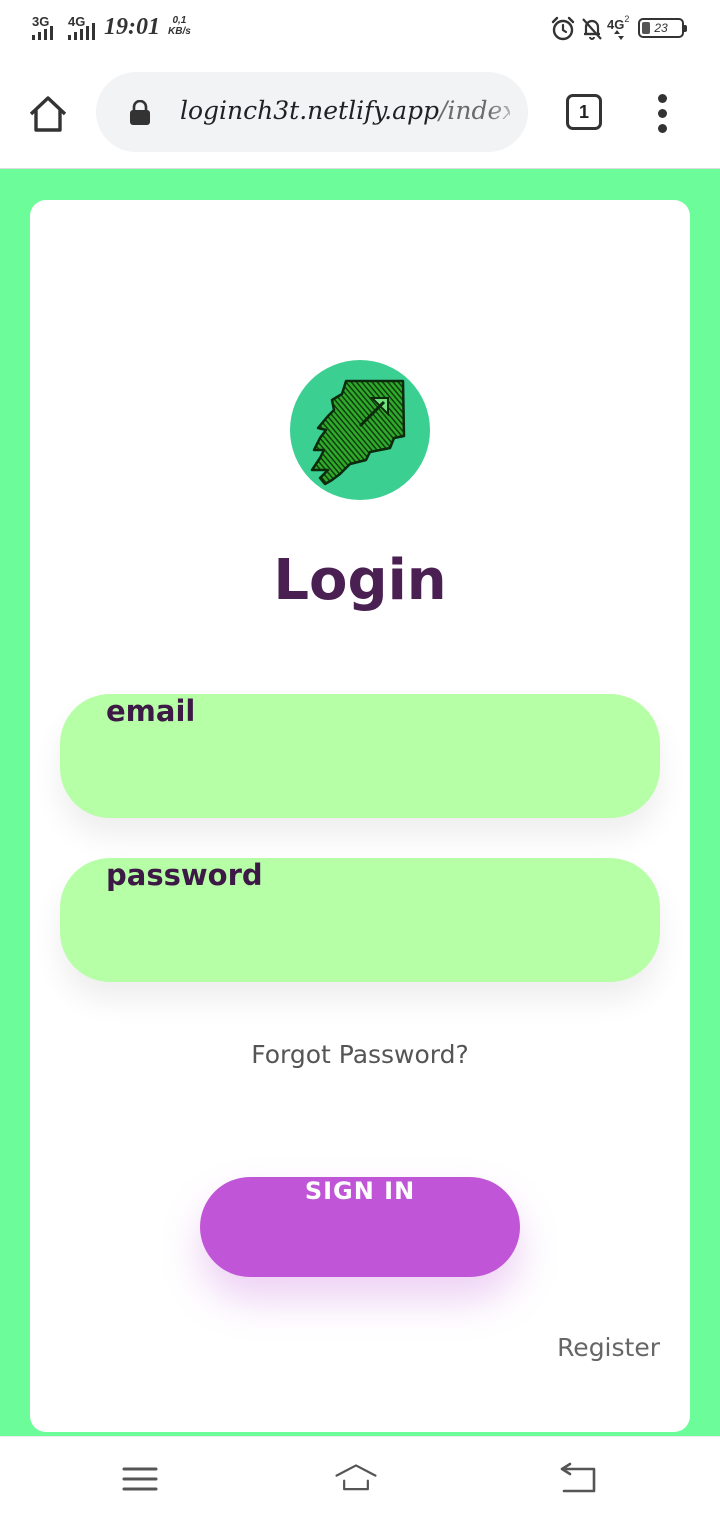  I want to click on system-nav-bar, so click(360, 1478).